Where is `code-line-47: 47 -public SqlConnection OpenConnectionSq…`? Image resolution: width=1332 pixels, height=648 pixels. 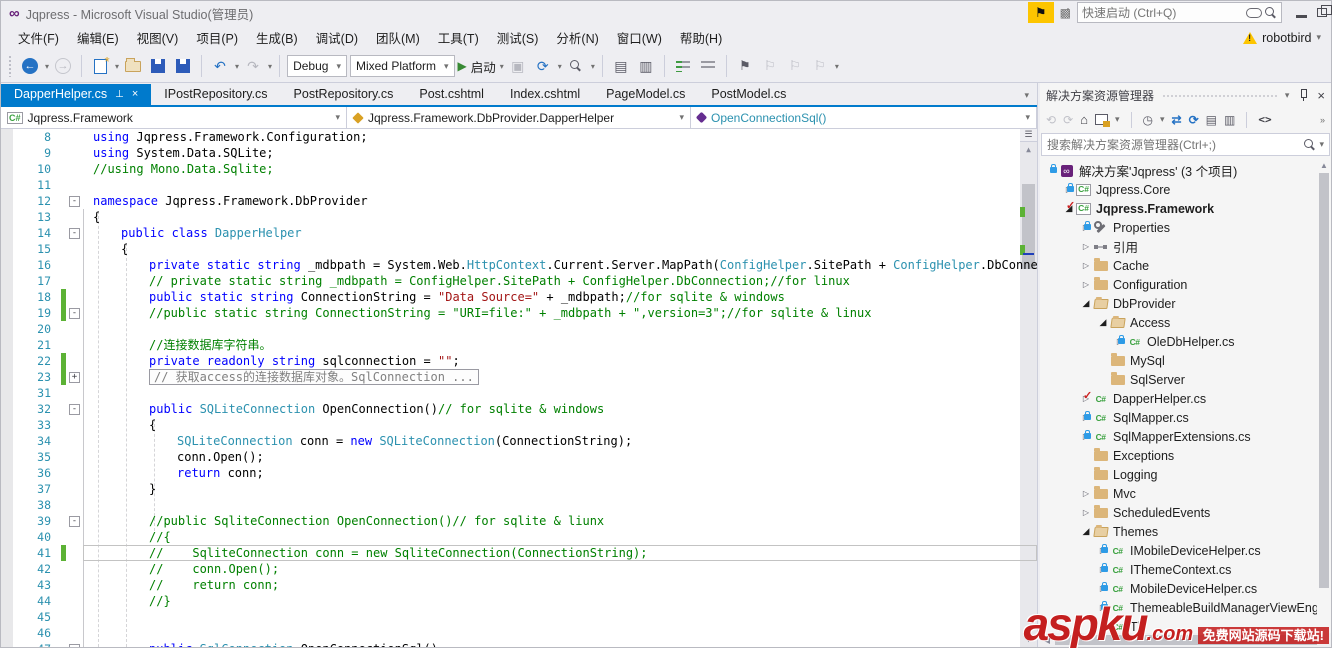 code-line-47: 47 -public SqlConnection OpenConnectionSq… is located at coordinates (519, 644).